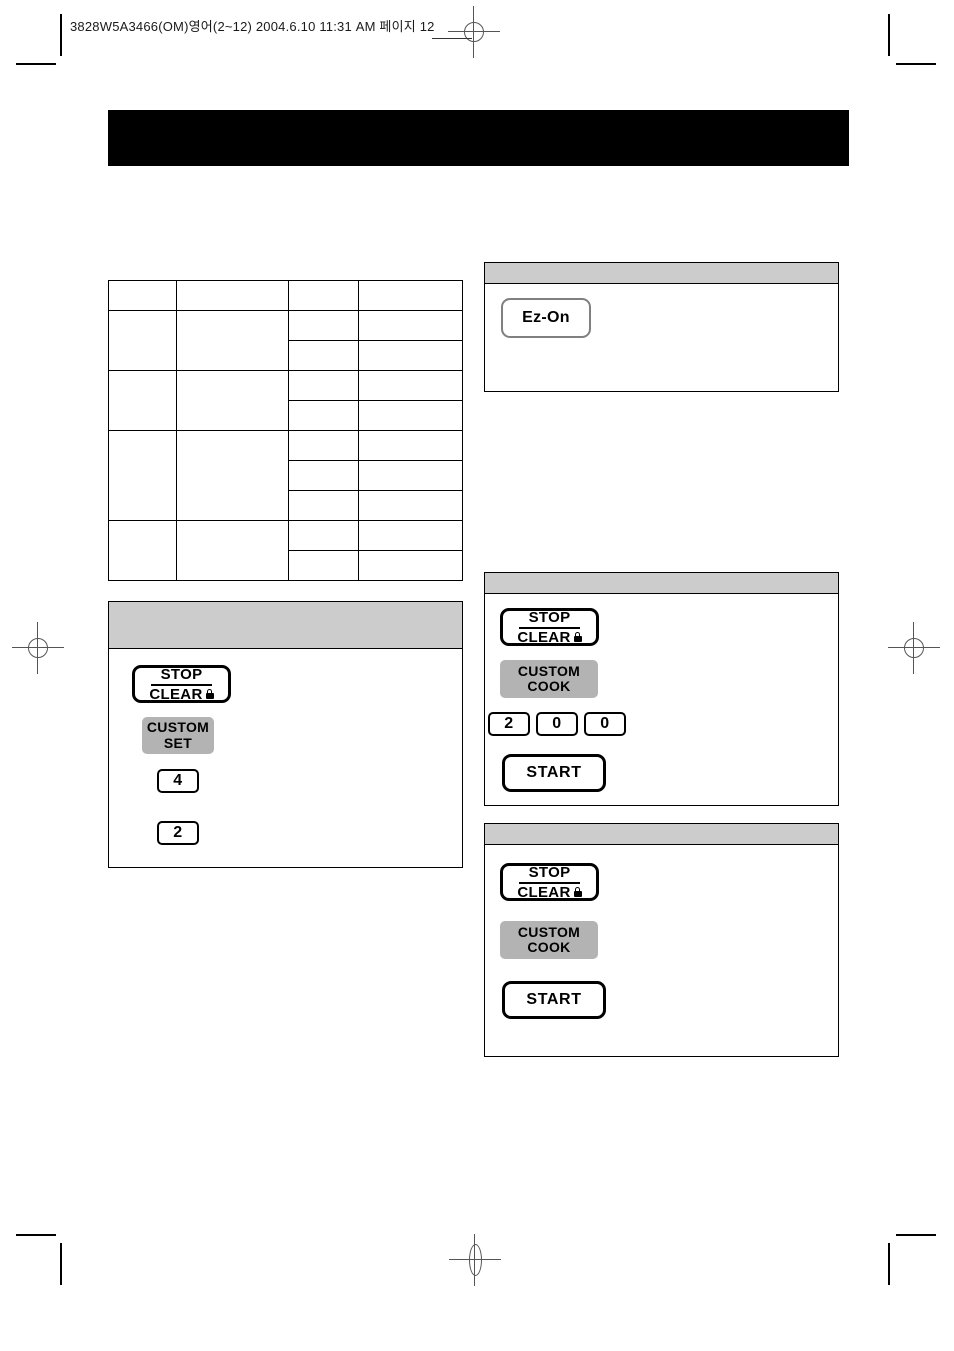 The height and width of the screenshot is (1351, 954). What do you see at coordinates (661, 940) in the screenshot?
I see `panel-custom-cook-start-sequence: STOP CLEAR CUSTOM COOK START` at bounding box center [661, 940].